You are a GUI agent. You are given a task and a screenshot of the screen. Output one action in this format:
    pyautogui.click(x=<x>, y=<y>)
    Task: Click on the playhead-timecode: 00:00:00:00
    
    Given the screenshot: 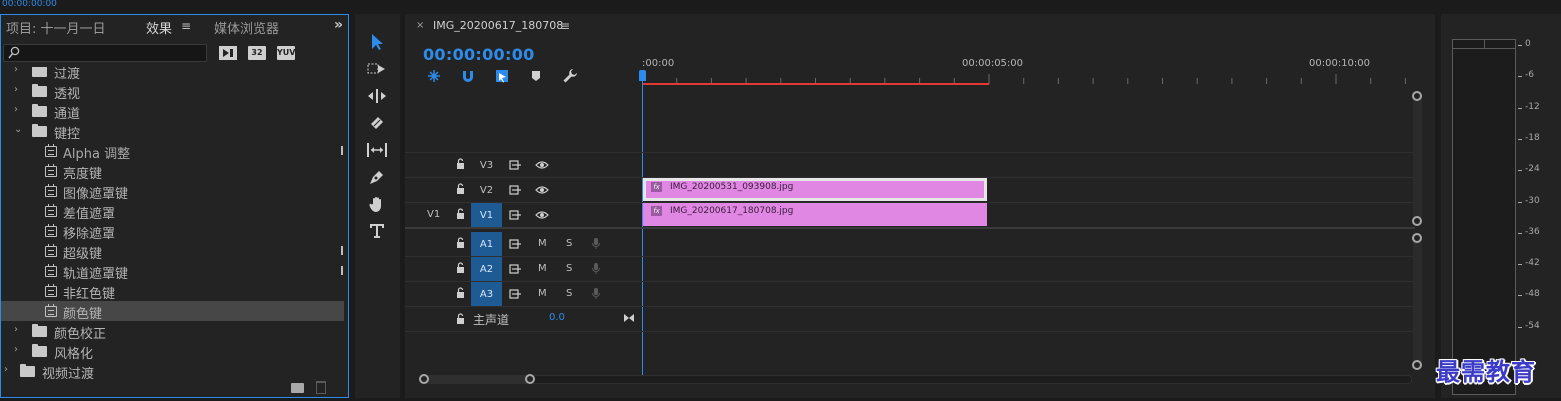 What is the action you would take?
    pyautogui.click(x=479, y=54)
    